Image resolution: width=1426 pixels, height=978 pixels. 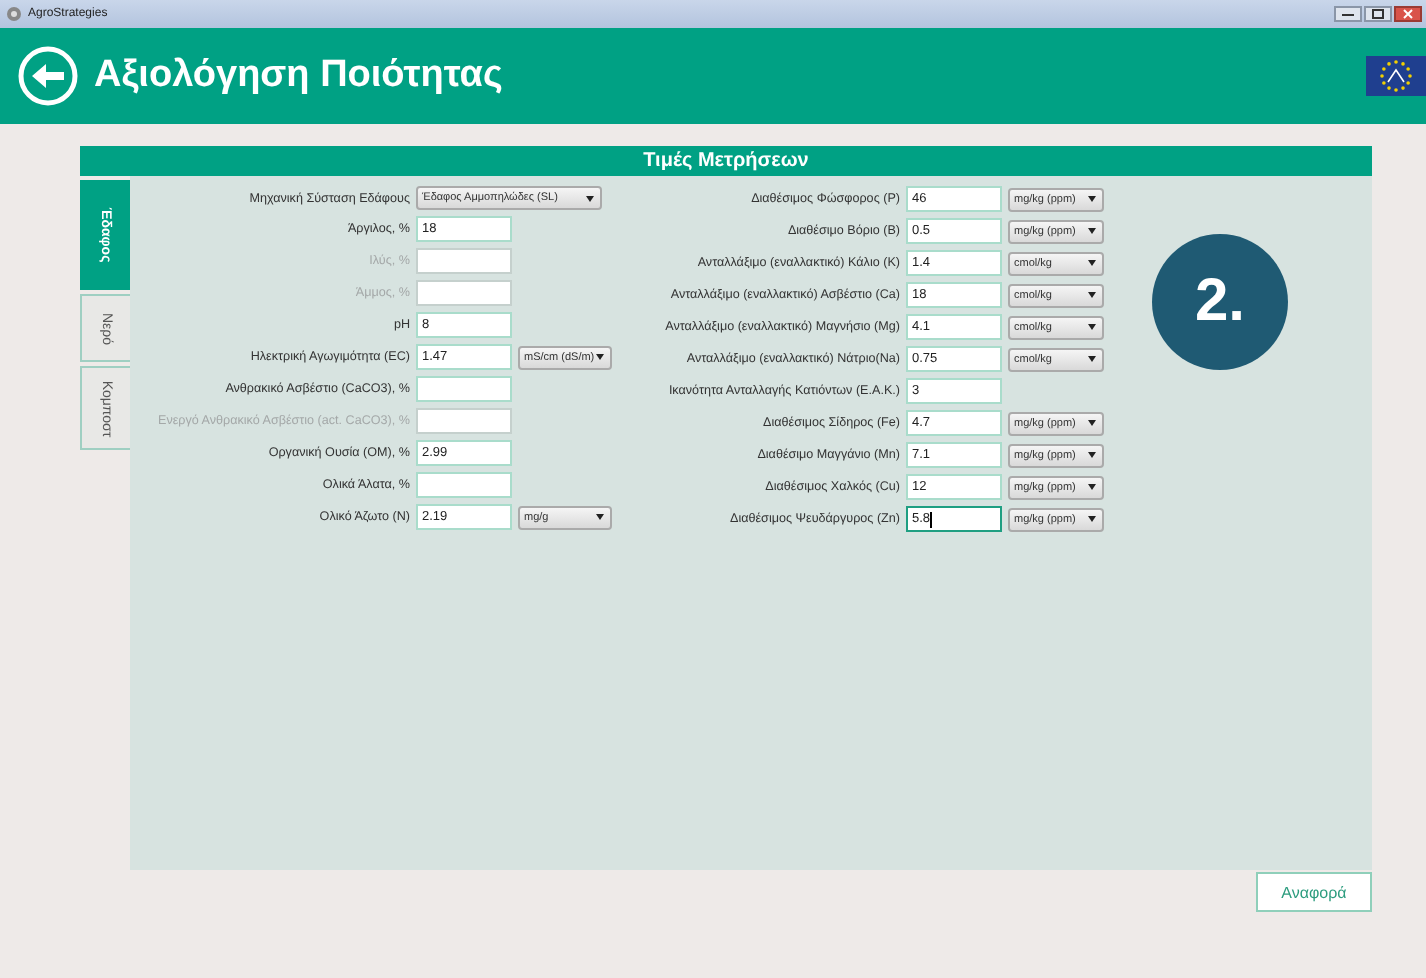 I want to click on page-title: Αξιολόγηση Ποιότητας, so click(x=298, y=76).